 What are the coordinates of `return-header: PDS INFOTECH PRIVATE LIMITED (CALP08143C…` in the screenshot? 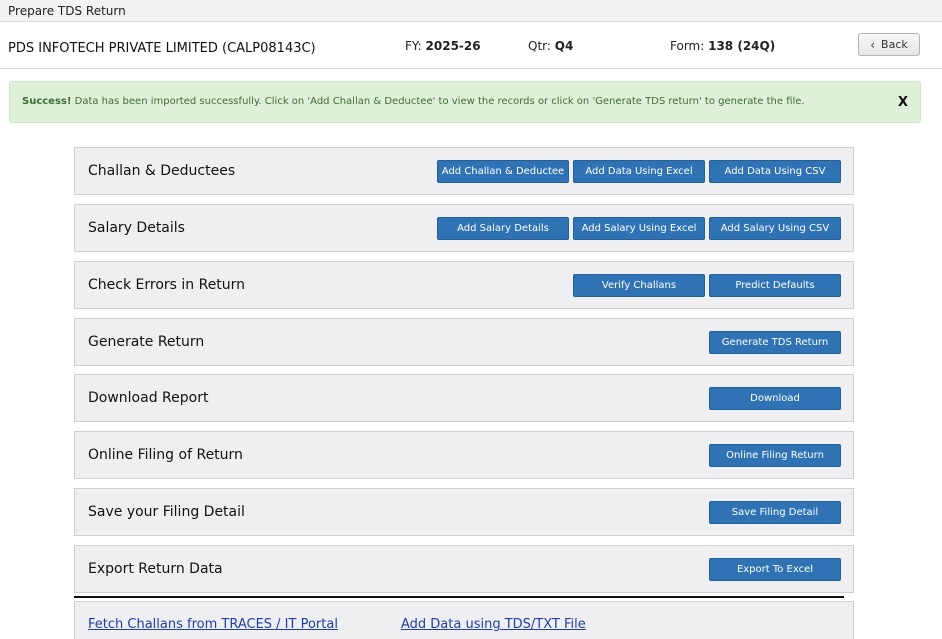 It's located at (471, 45).